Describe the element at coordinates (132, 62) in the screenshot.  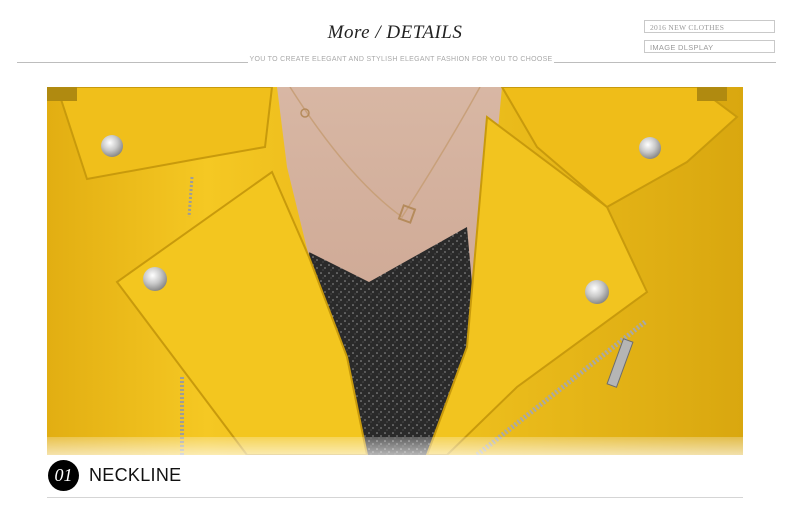
I see `header-rule-left` at that location.